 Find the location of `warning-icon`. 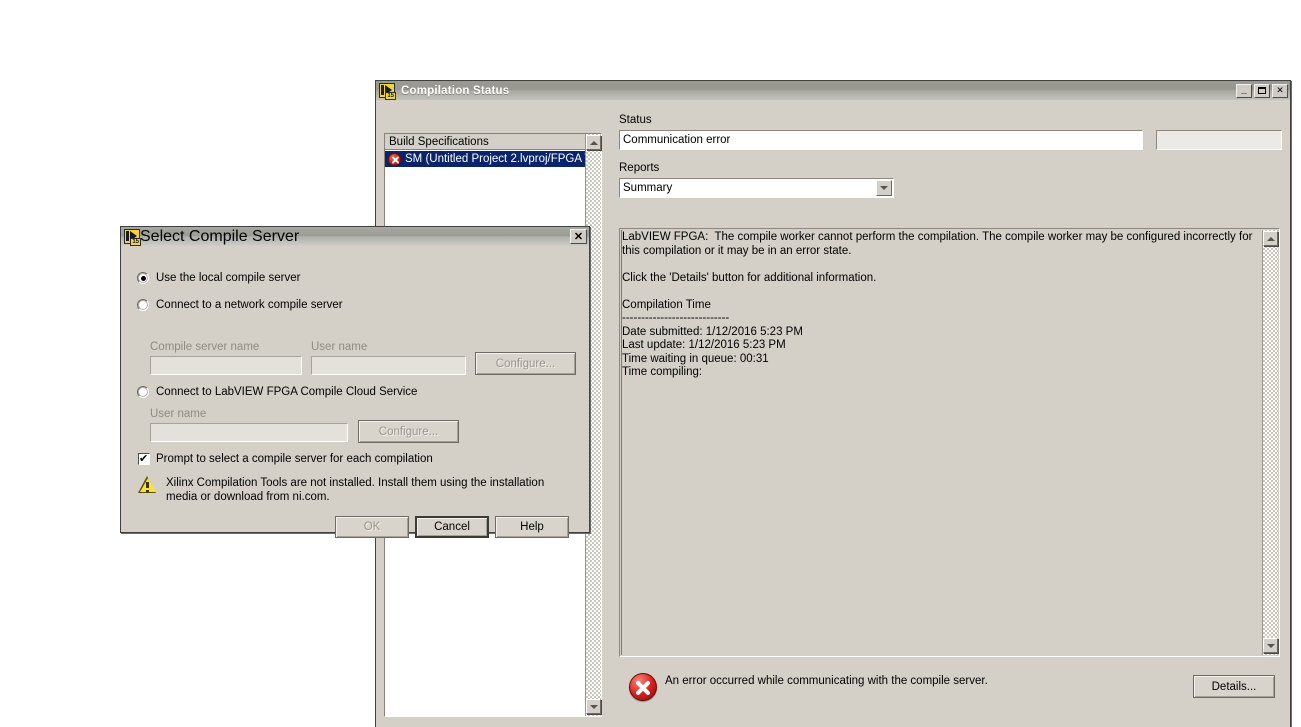

warning-icon is located at coordinates (147, 484).